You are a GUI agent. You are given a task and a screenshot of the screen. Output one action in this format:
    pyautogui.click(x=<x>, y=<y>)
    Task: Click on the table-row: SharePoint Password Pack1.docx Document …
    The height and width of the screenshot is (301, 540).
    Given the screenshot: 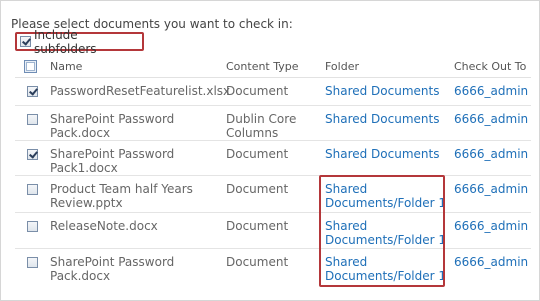 What is the action you would take?
    pyautogui.click(x=273, y=158)
    